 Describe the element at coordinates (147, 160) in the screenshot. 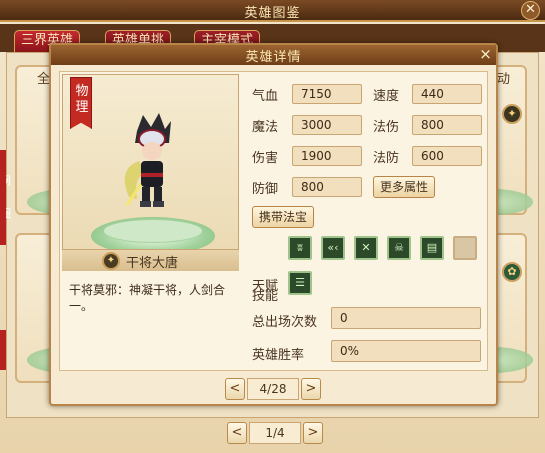

I see `hero-sprite` at that location.